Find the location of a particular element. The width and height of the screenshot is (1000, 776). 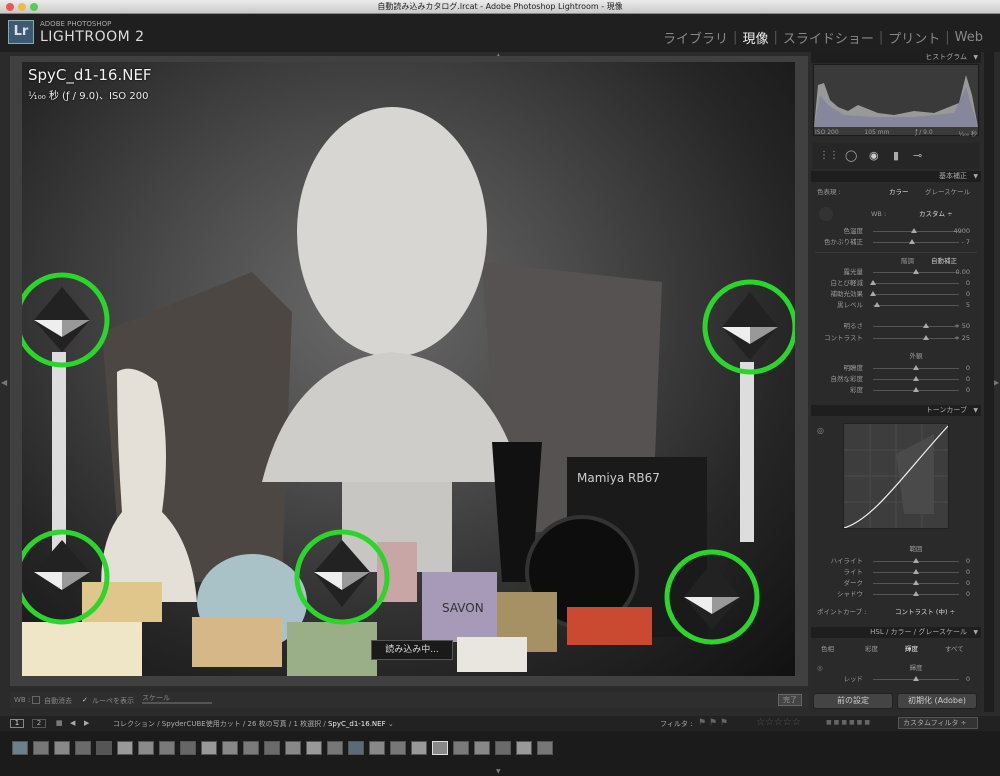

grid-view-icon: ▦ is located at coordinates (59, 723).